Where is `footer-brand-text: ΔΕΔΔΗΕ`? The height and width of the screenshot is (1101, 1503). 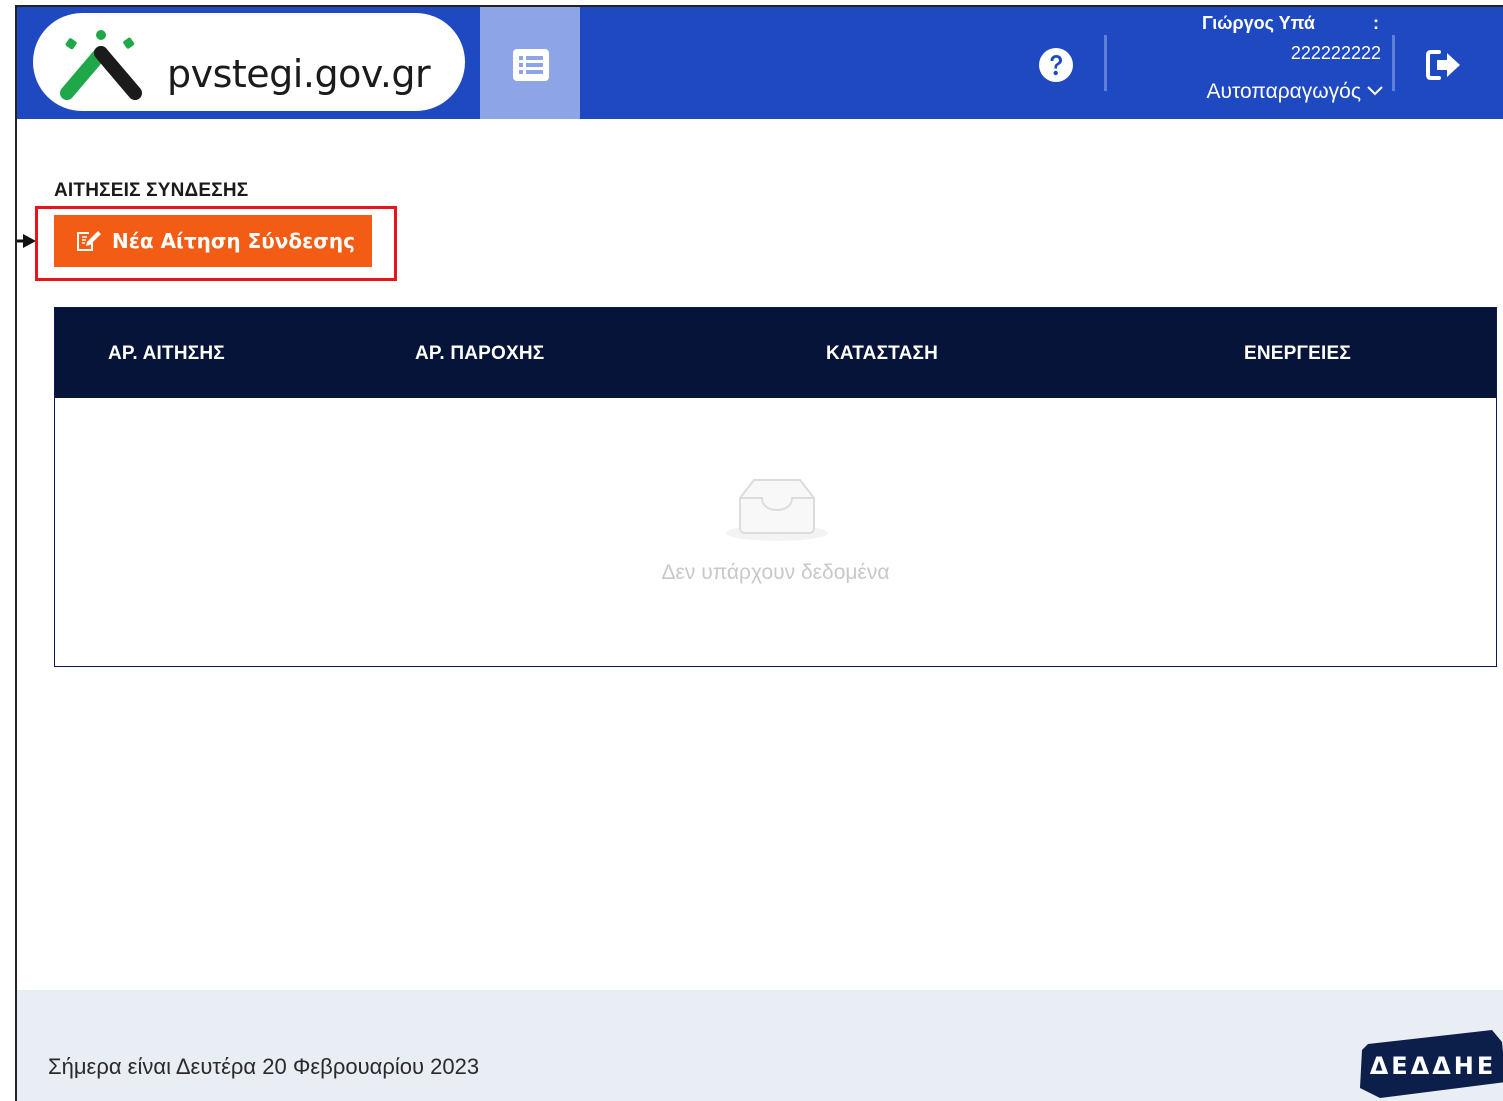 footer-brand-text: ΔΕΔΔΗΕ is located at coordinates (1433, 1066).